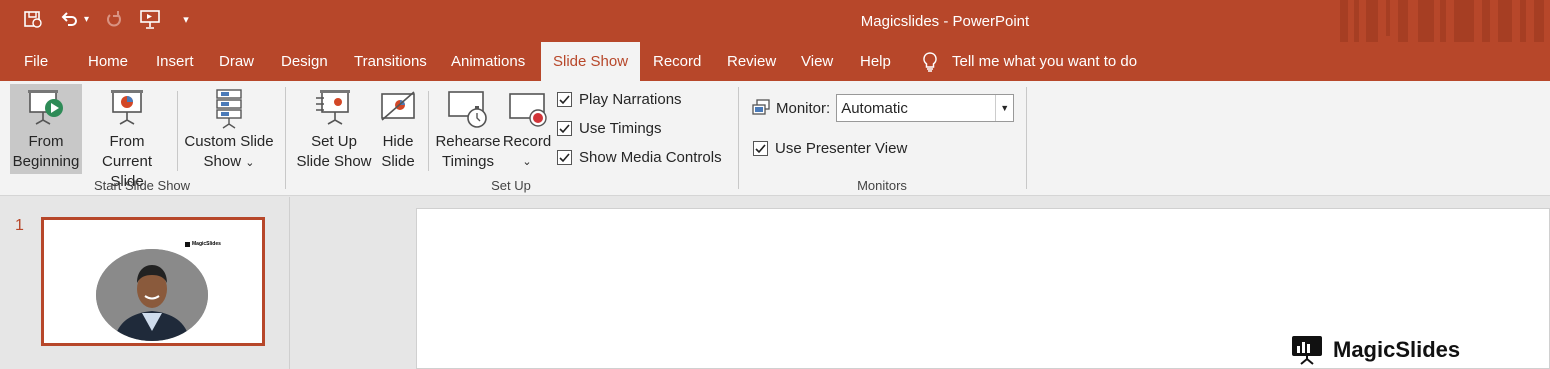 The image size is (1550, 369). What do you see at coordinates (677, 61) in the screenshot?
I see `tab-record: Record` at bounding box center [677, 61].